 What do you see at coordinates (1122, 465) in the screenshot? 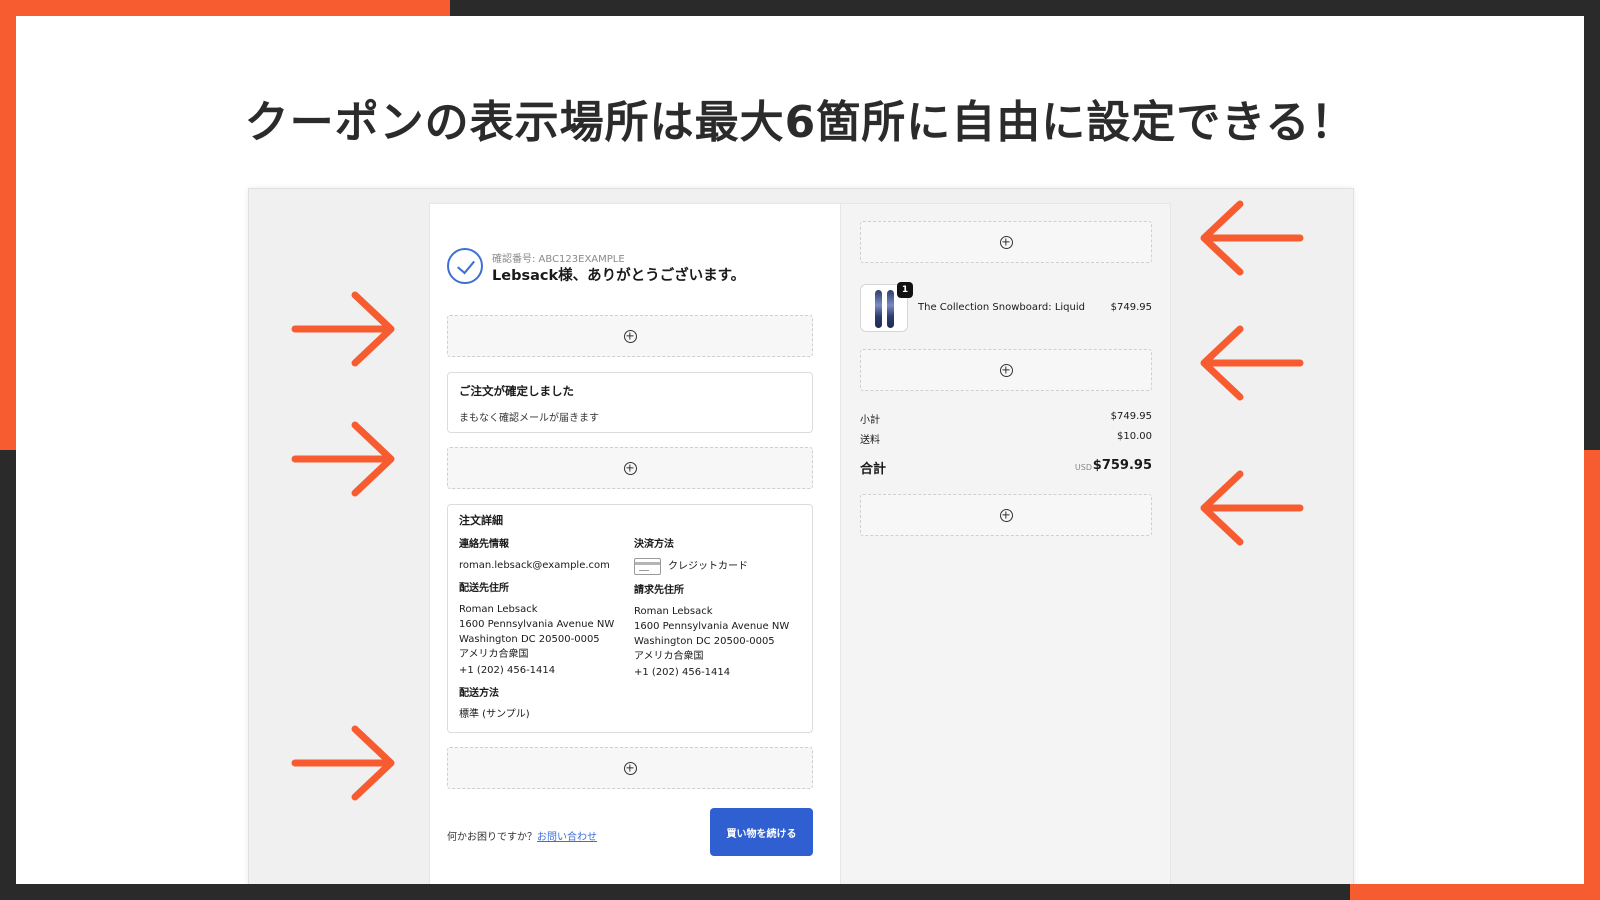
I see `total-value: $759.95` at bounding box center [1122, 465].